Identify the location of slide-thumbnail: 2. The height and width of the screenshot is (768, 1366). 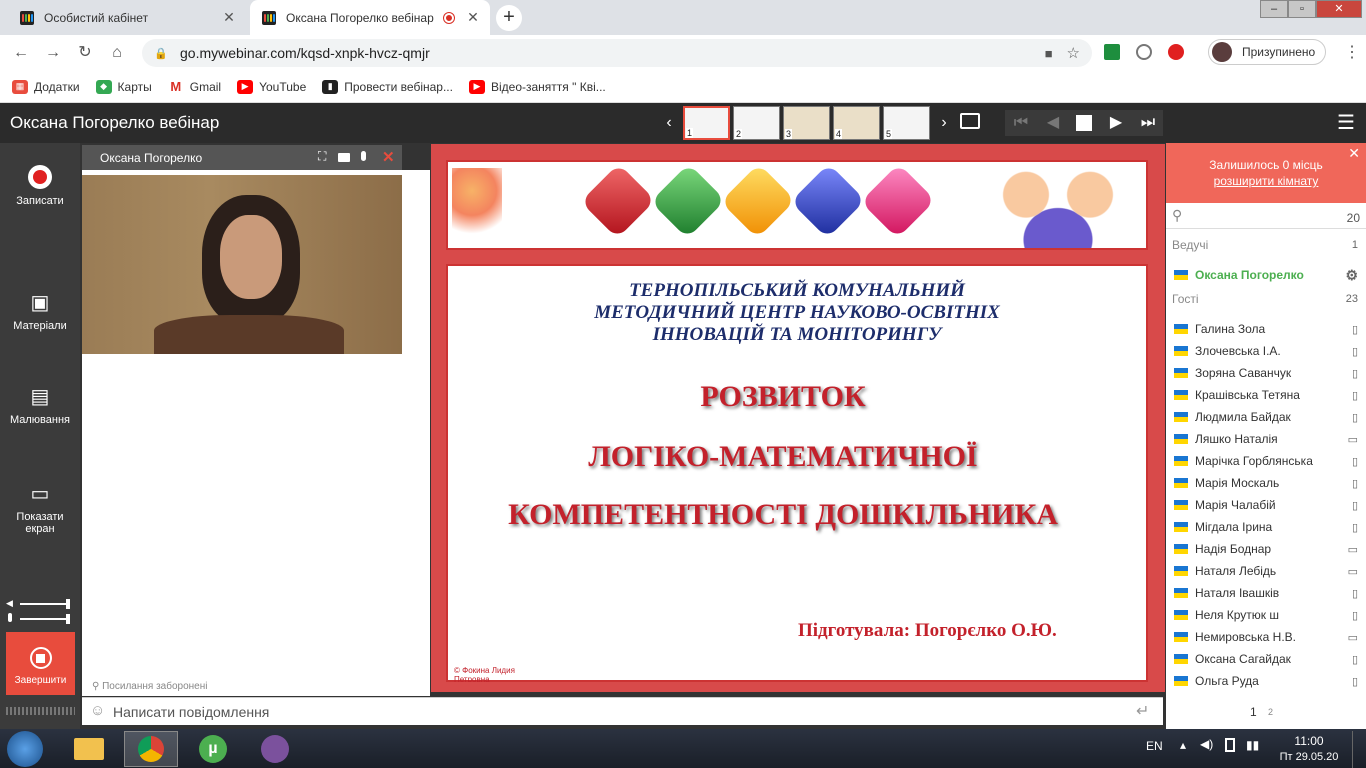
(756, 123).